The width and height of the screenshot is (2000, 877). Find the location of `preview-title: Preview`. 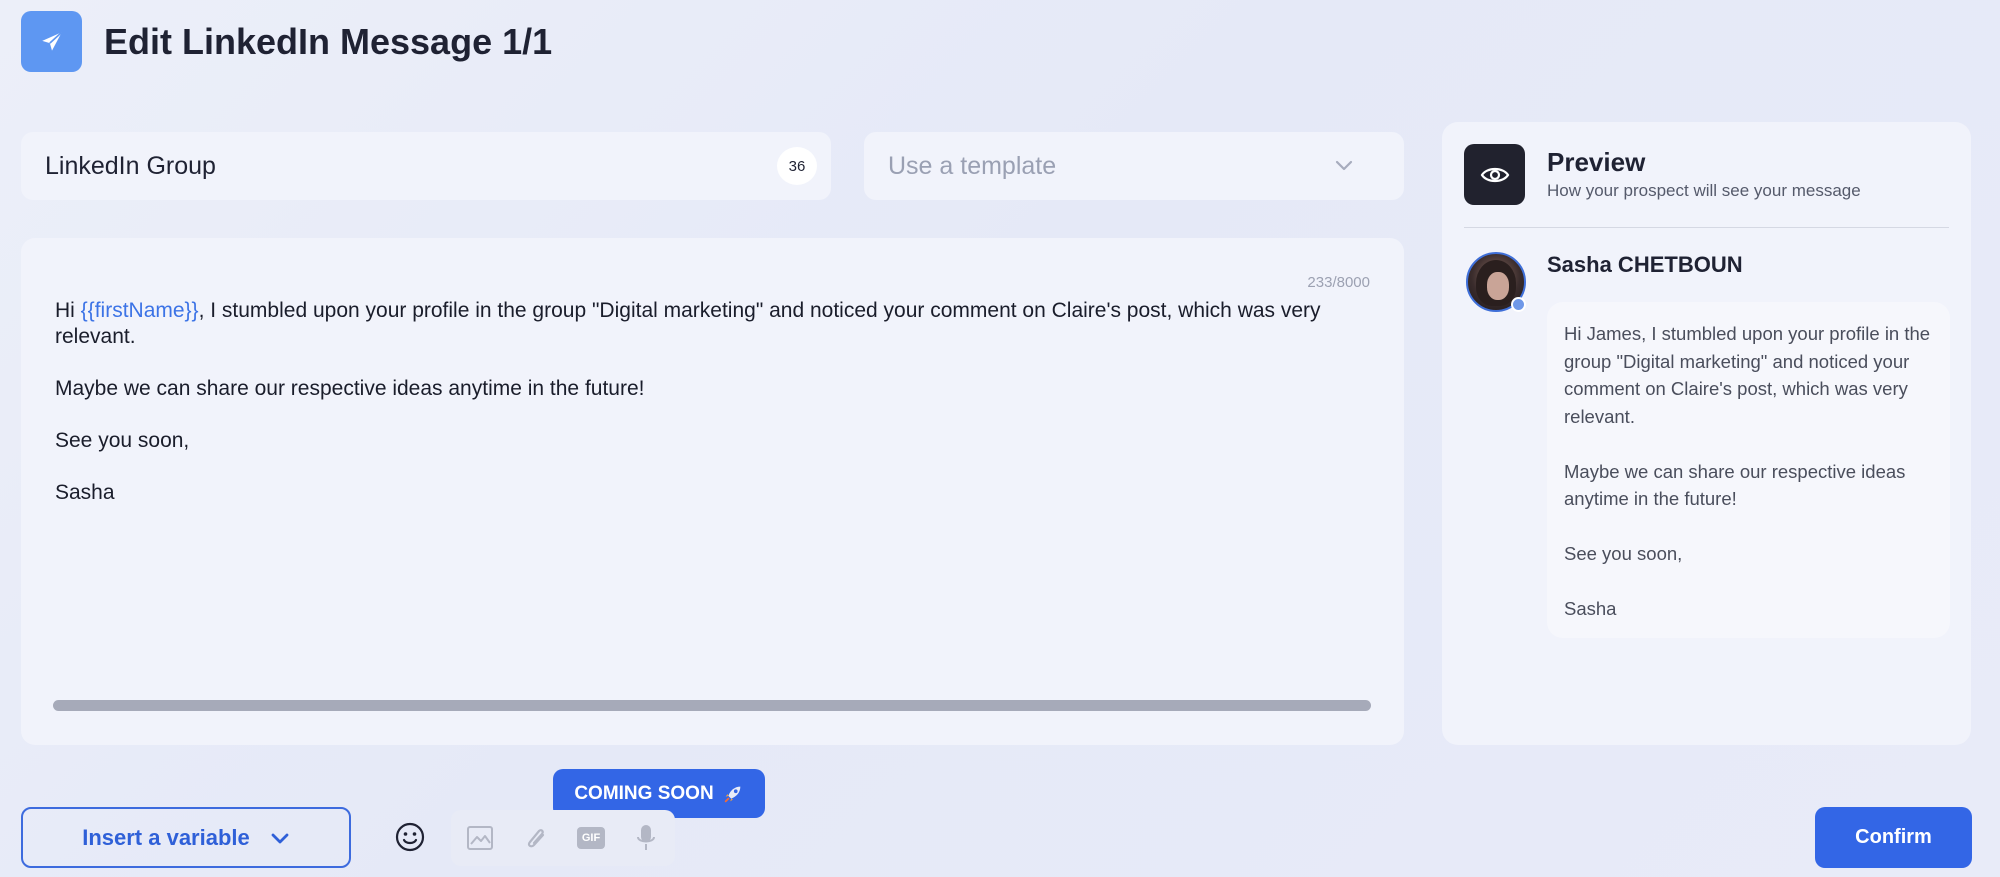

preview-title: Preview is located at coordinates (1596, 162).